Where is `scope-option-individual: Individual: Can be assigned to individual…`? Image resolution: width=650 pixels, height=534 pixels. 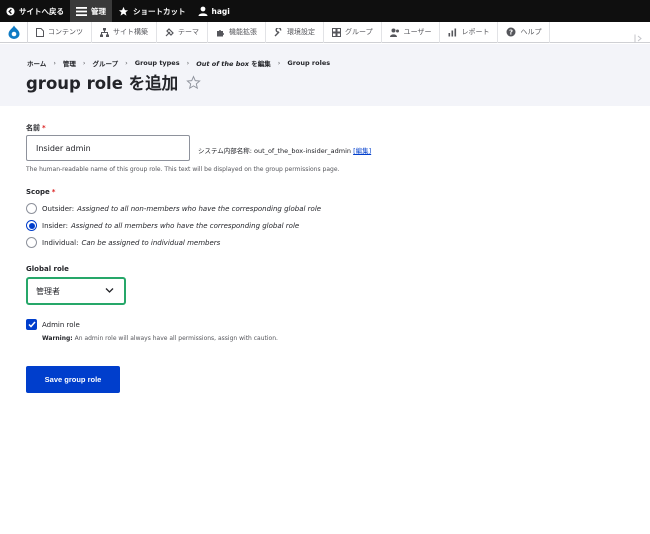
scope-option-individual: Individual: Can be assigned to individual… is located at coordinates (123, 242).